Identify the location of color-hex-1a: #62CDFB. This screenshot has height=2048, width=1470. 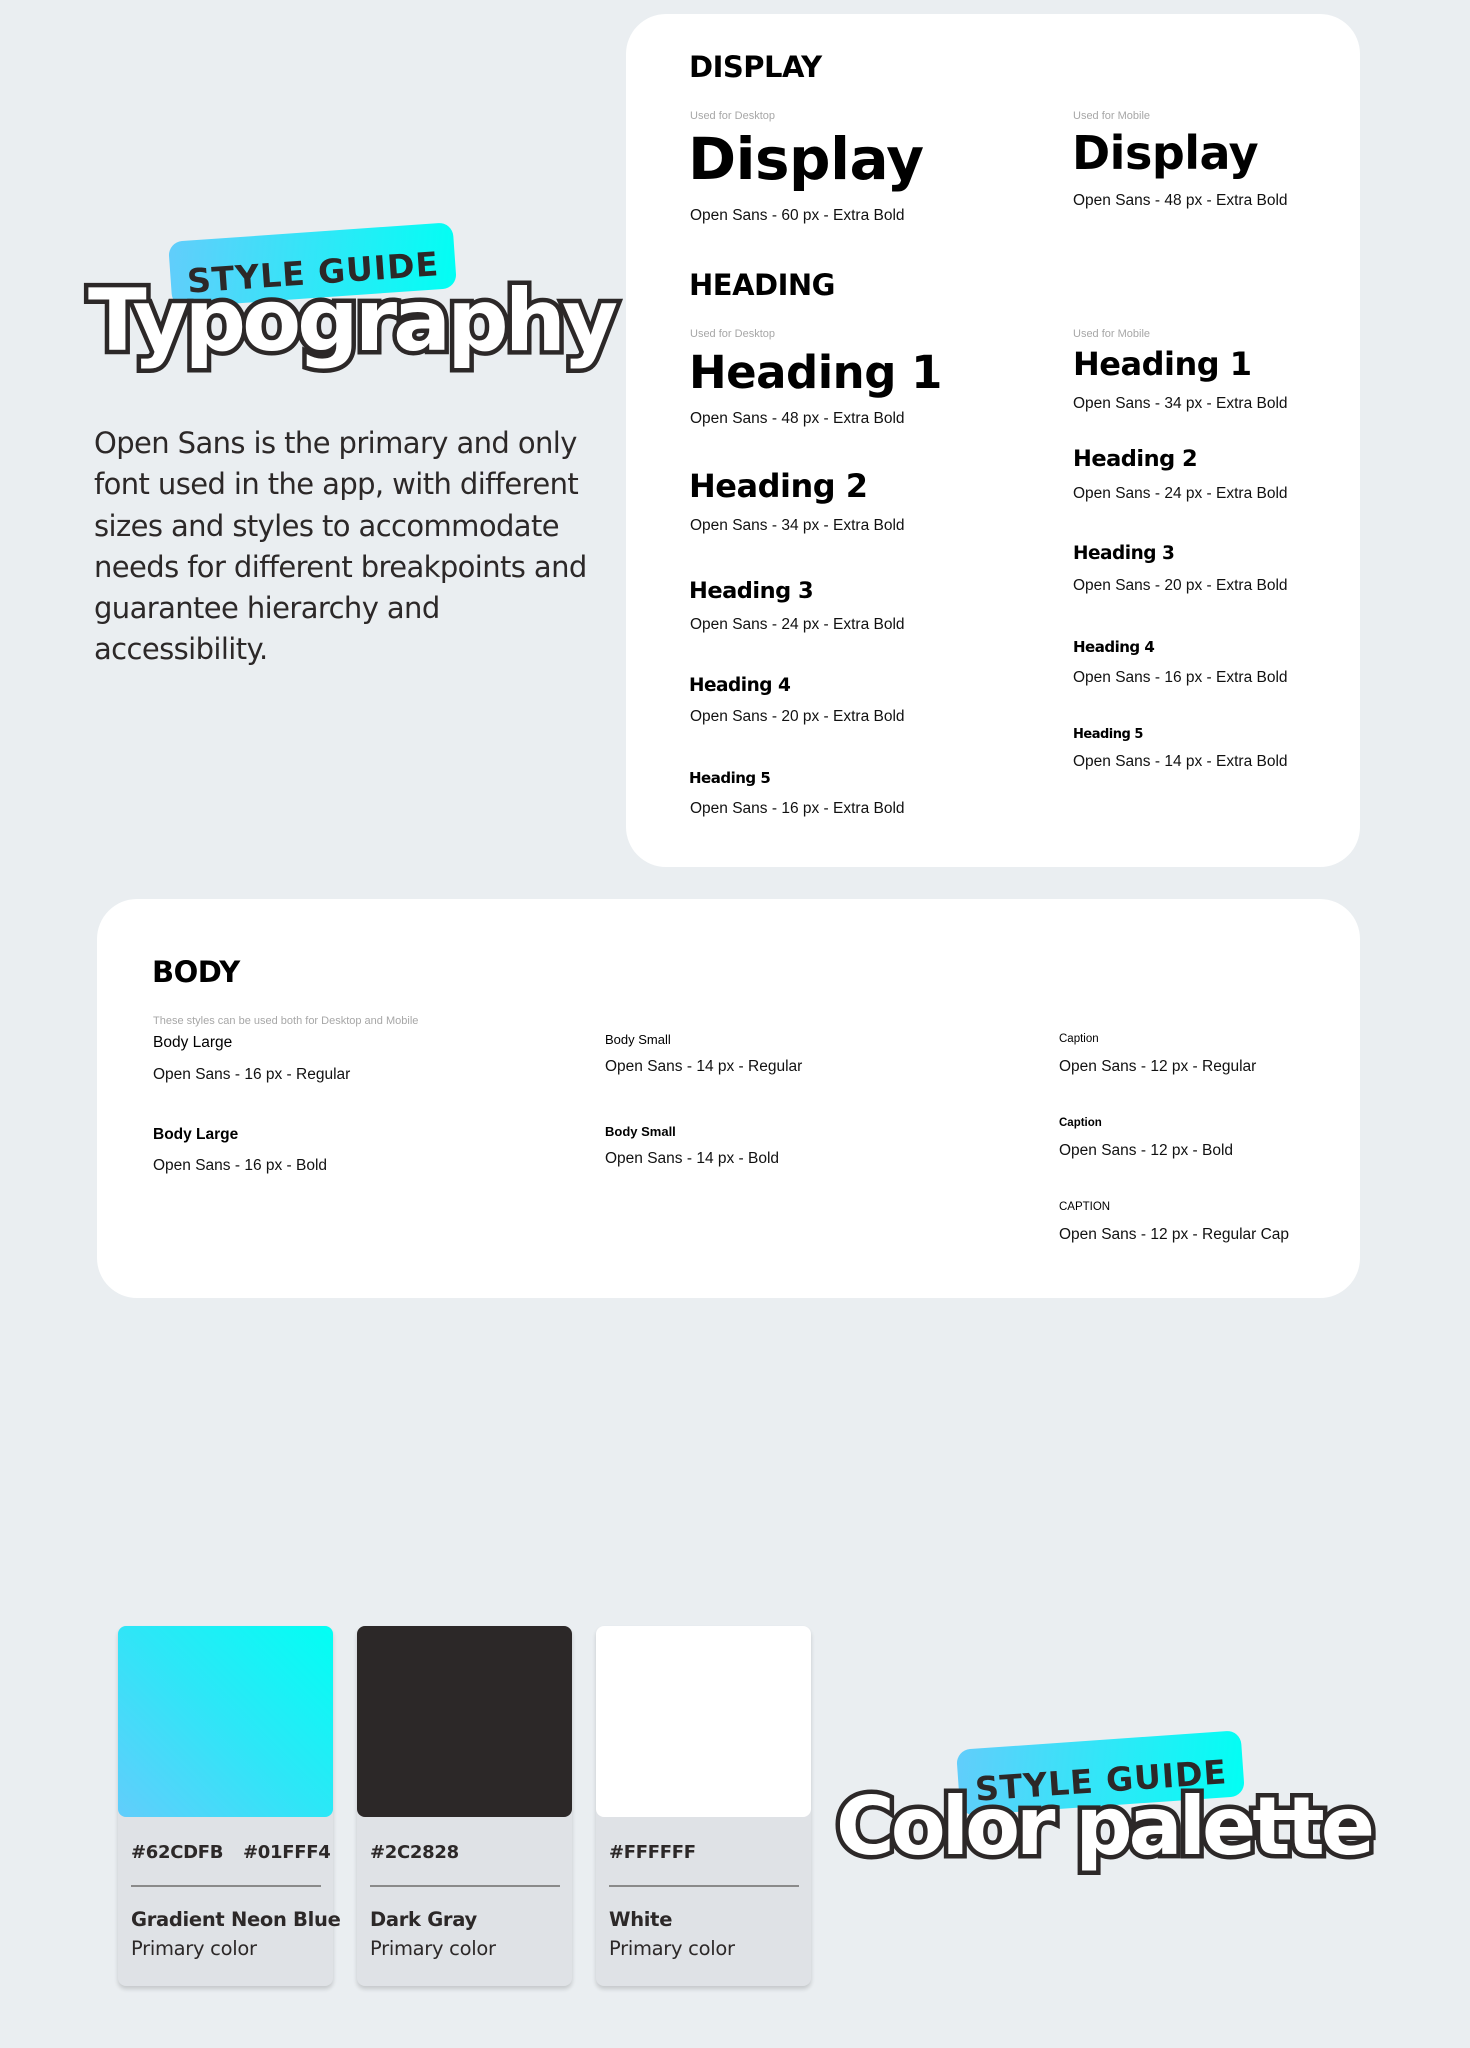
(177, 1852).